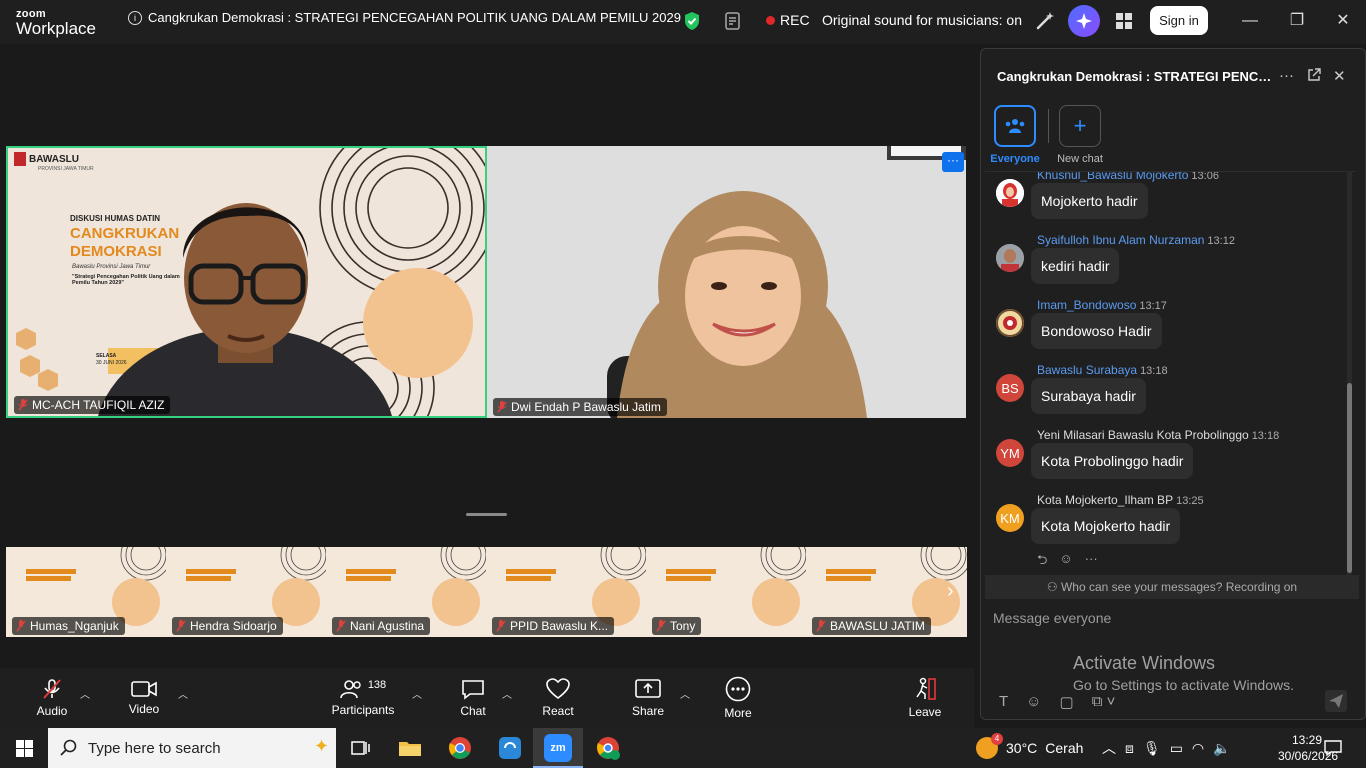  I want to click on transcript-icon, so click(733, 21).